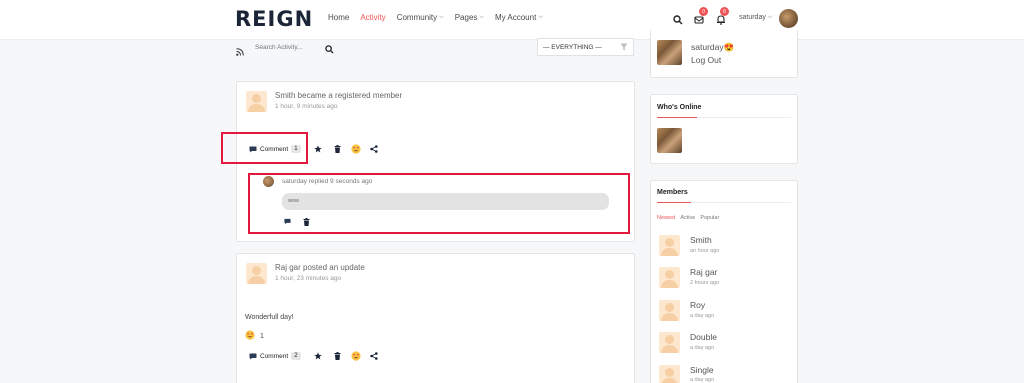 This screenshot has width=1024, height=383. Describe the element at coordinates (290, 47) in the screenshot. I see `search-input` at that location.